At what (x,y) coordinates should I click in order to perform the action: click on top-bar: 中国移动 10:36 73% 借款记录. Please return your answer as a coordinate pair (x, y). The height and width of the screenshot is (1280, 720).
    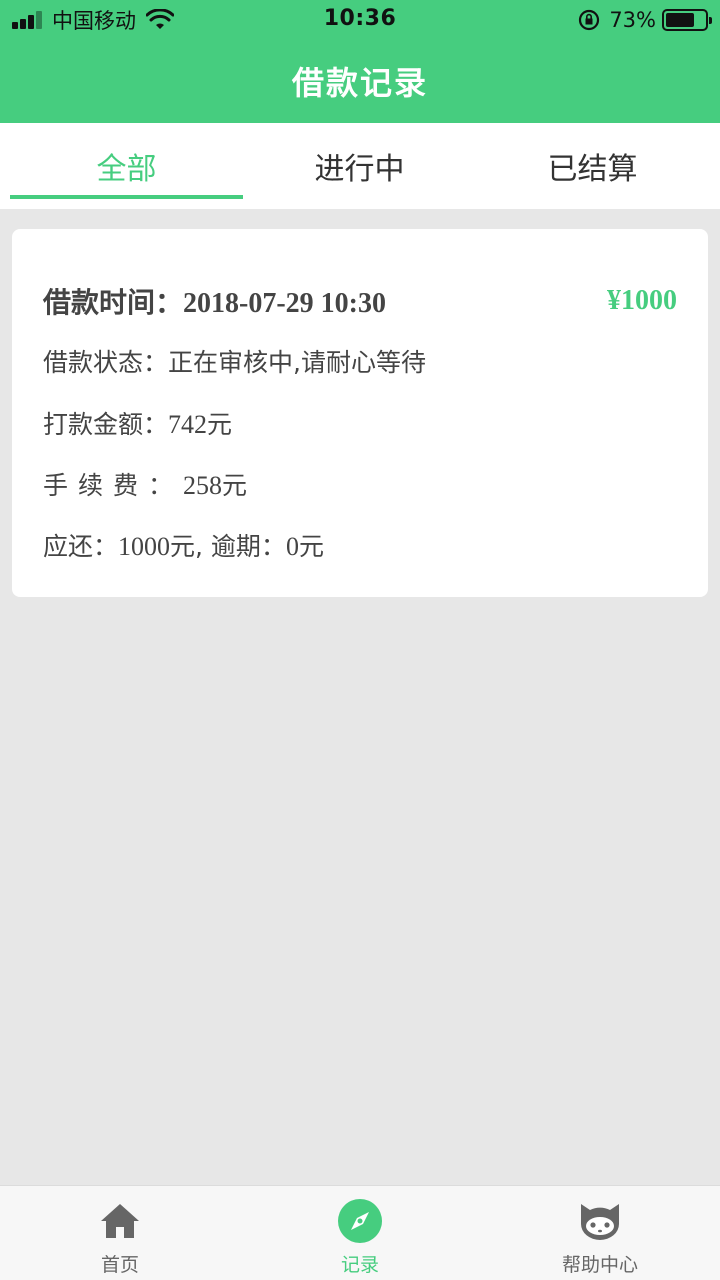
    Looking at the image, I should click on (360, 61).